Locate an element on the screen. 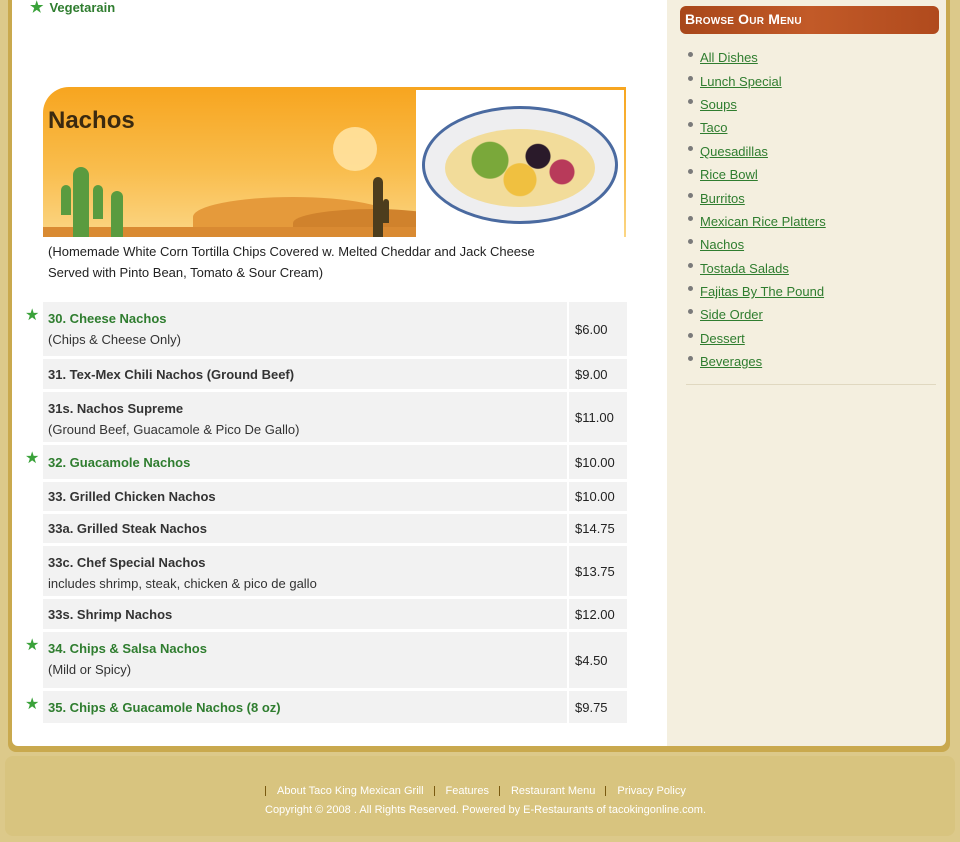 This screenshot has height=842, width=960. footer-link-item: About Taco King Mexican Grill is located at coordinates (344, 791).